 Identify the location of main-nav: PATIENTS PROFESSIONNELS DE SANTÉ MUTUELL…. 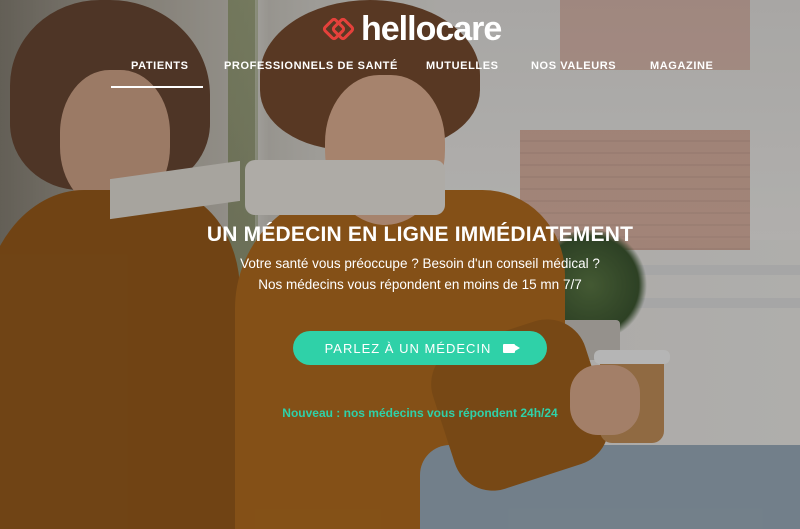
(400, 75).